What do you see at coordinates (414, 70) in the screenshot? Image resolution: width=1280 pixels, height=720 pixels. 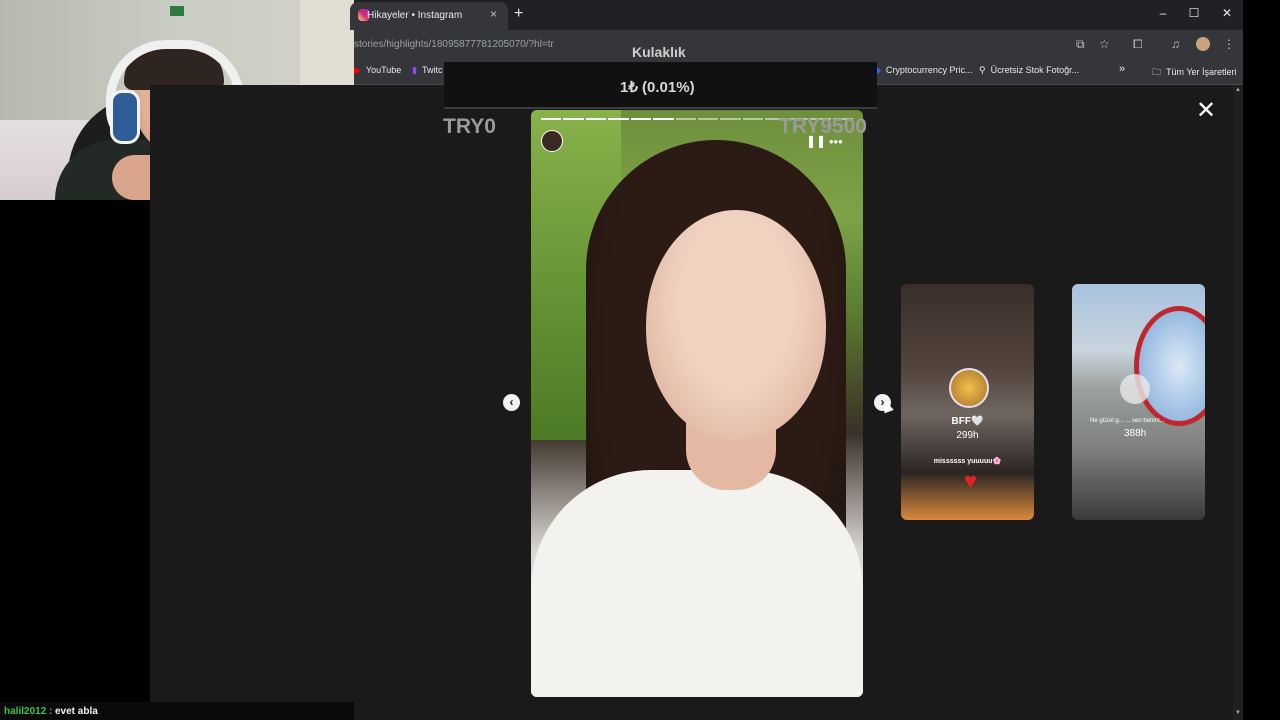 I see `twitch-icon: ▮` at bounding box center [414, 70].